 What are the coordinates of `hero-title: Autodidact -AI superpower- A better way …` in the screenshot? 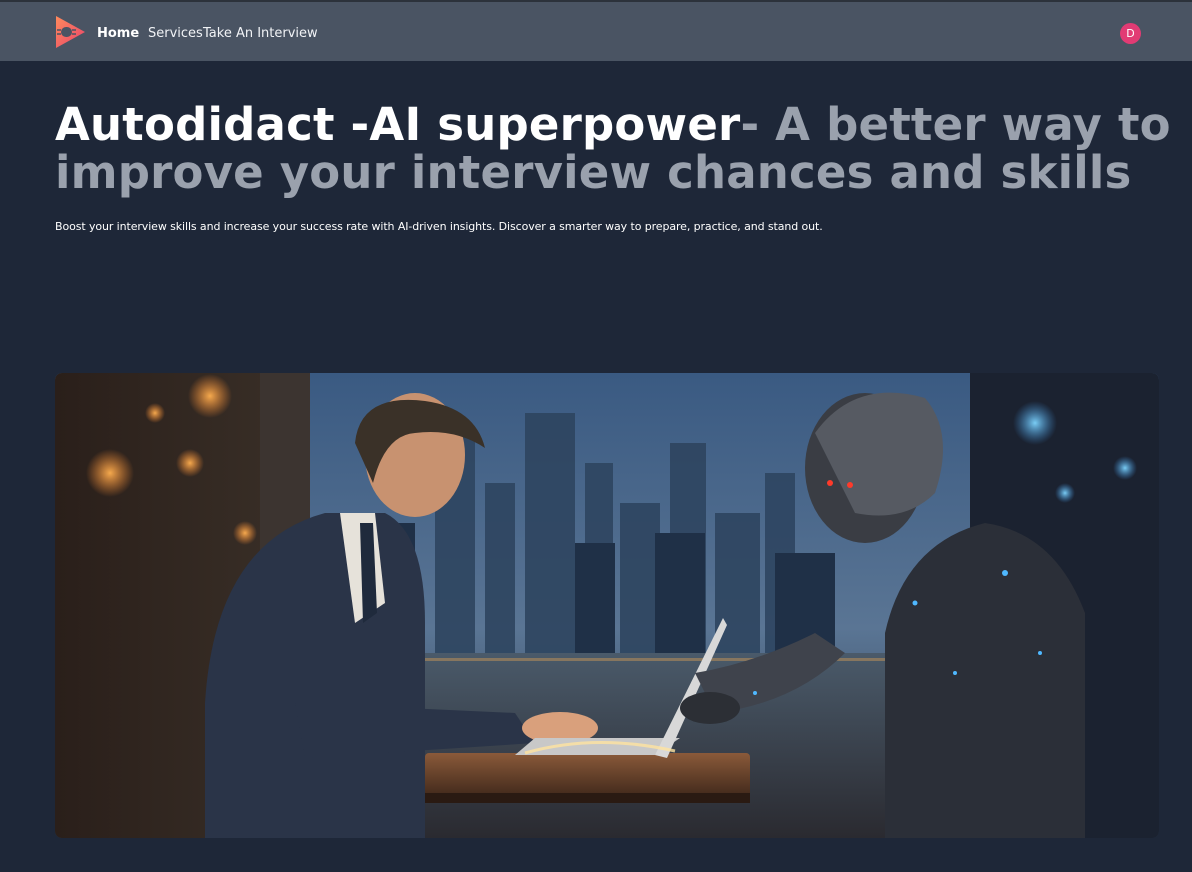 It's located at (615, 149).